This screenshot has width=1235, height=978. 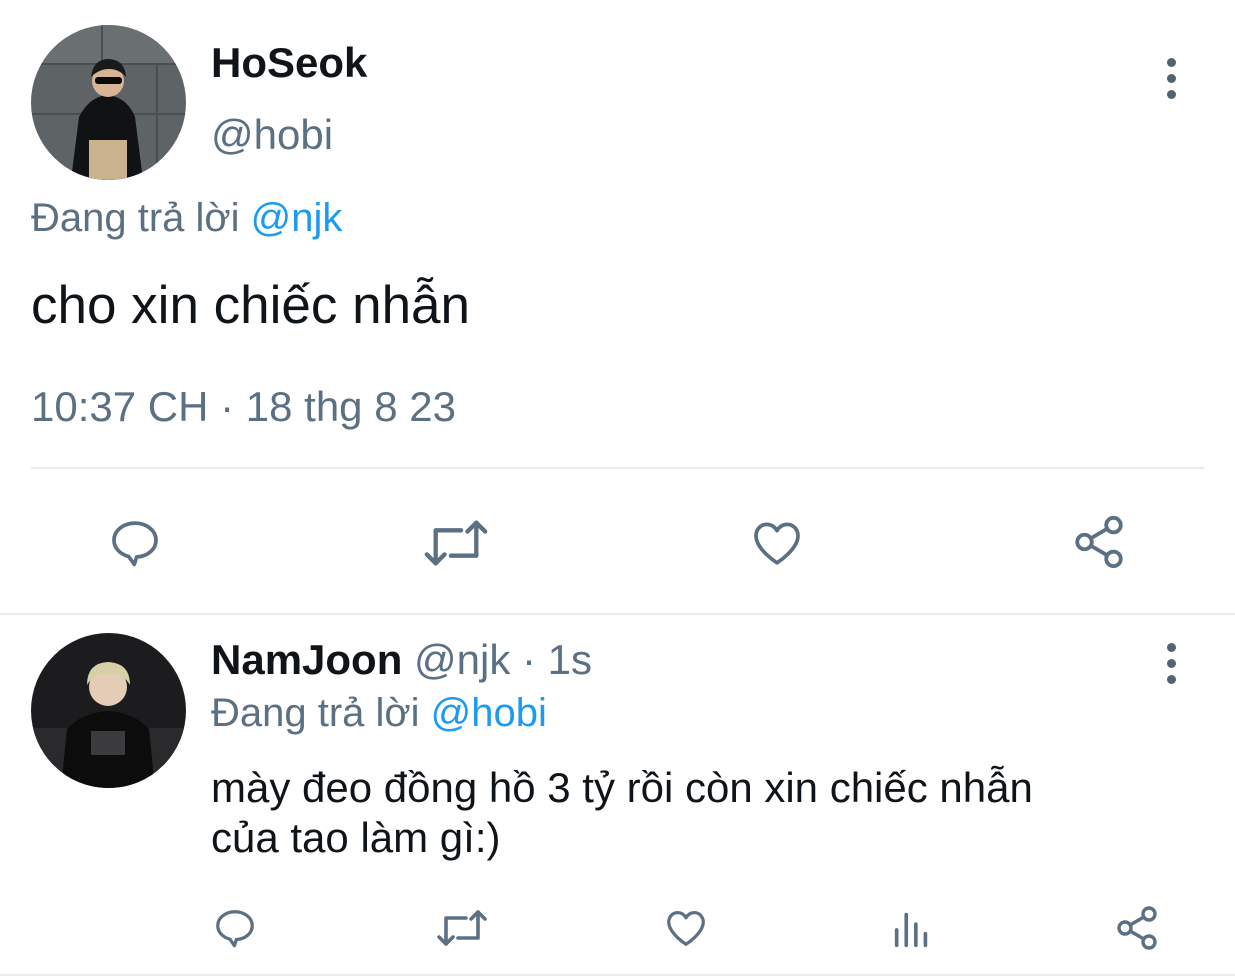 I want to click on avatar-namjoon, so click(x=108, y=710).